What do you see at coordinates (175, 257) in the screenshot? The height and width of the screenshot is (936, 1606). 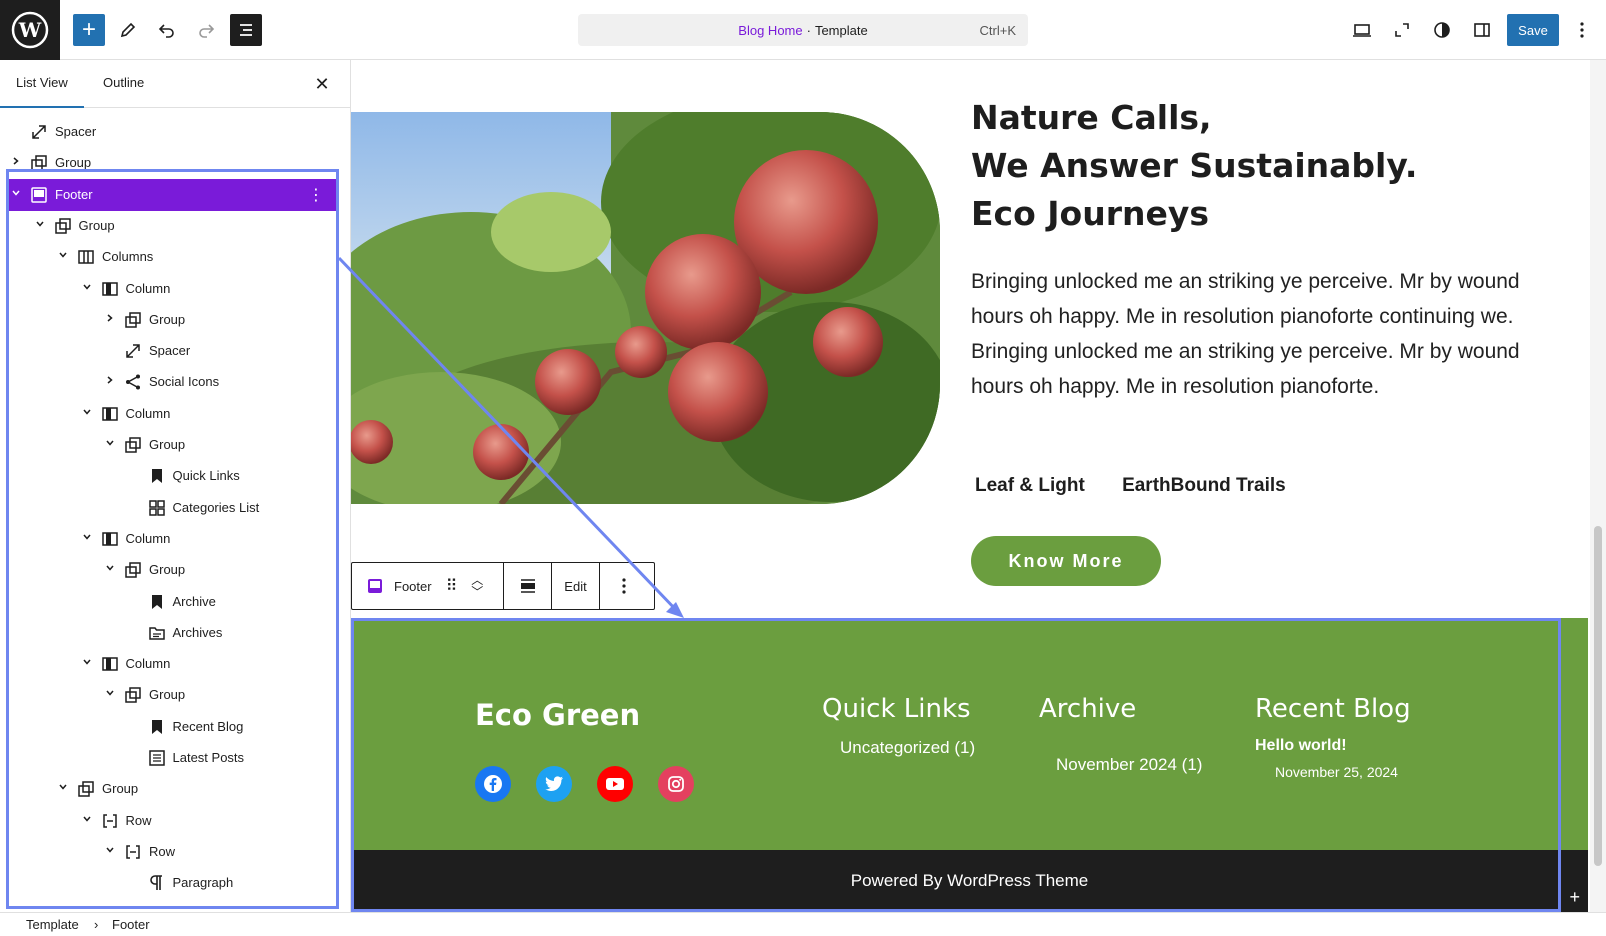 I see `tree-item-columns: Columns` at bounding box center [175, 257].